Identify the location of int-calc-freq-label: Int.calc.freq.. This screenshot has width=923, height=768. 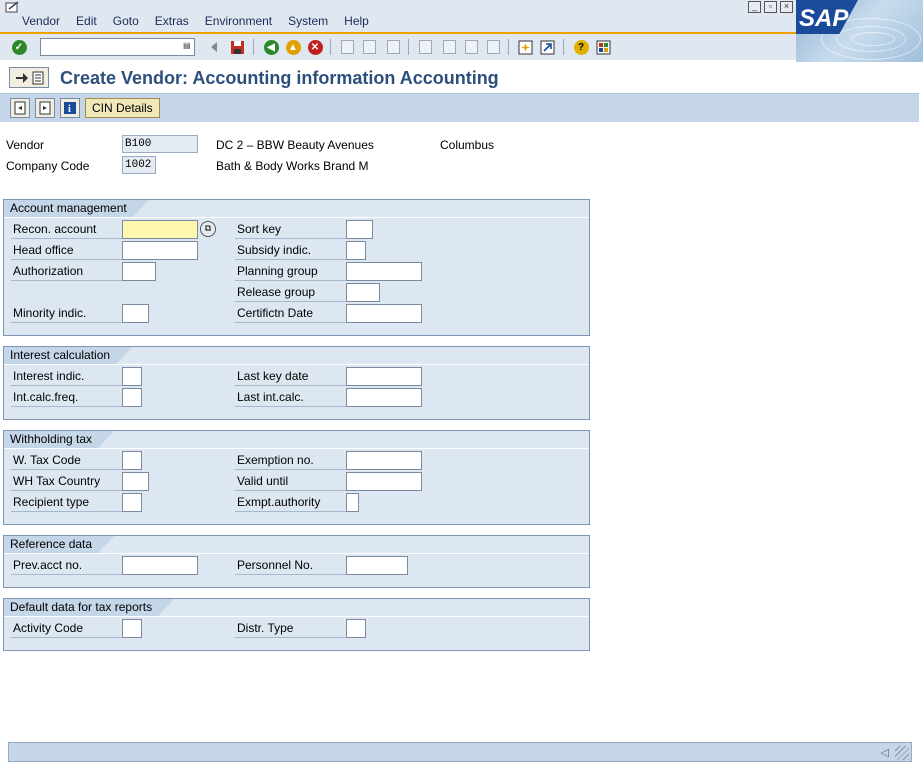
(67, 398).